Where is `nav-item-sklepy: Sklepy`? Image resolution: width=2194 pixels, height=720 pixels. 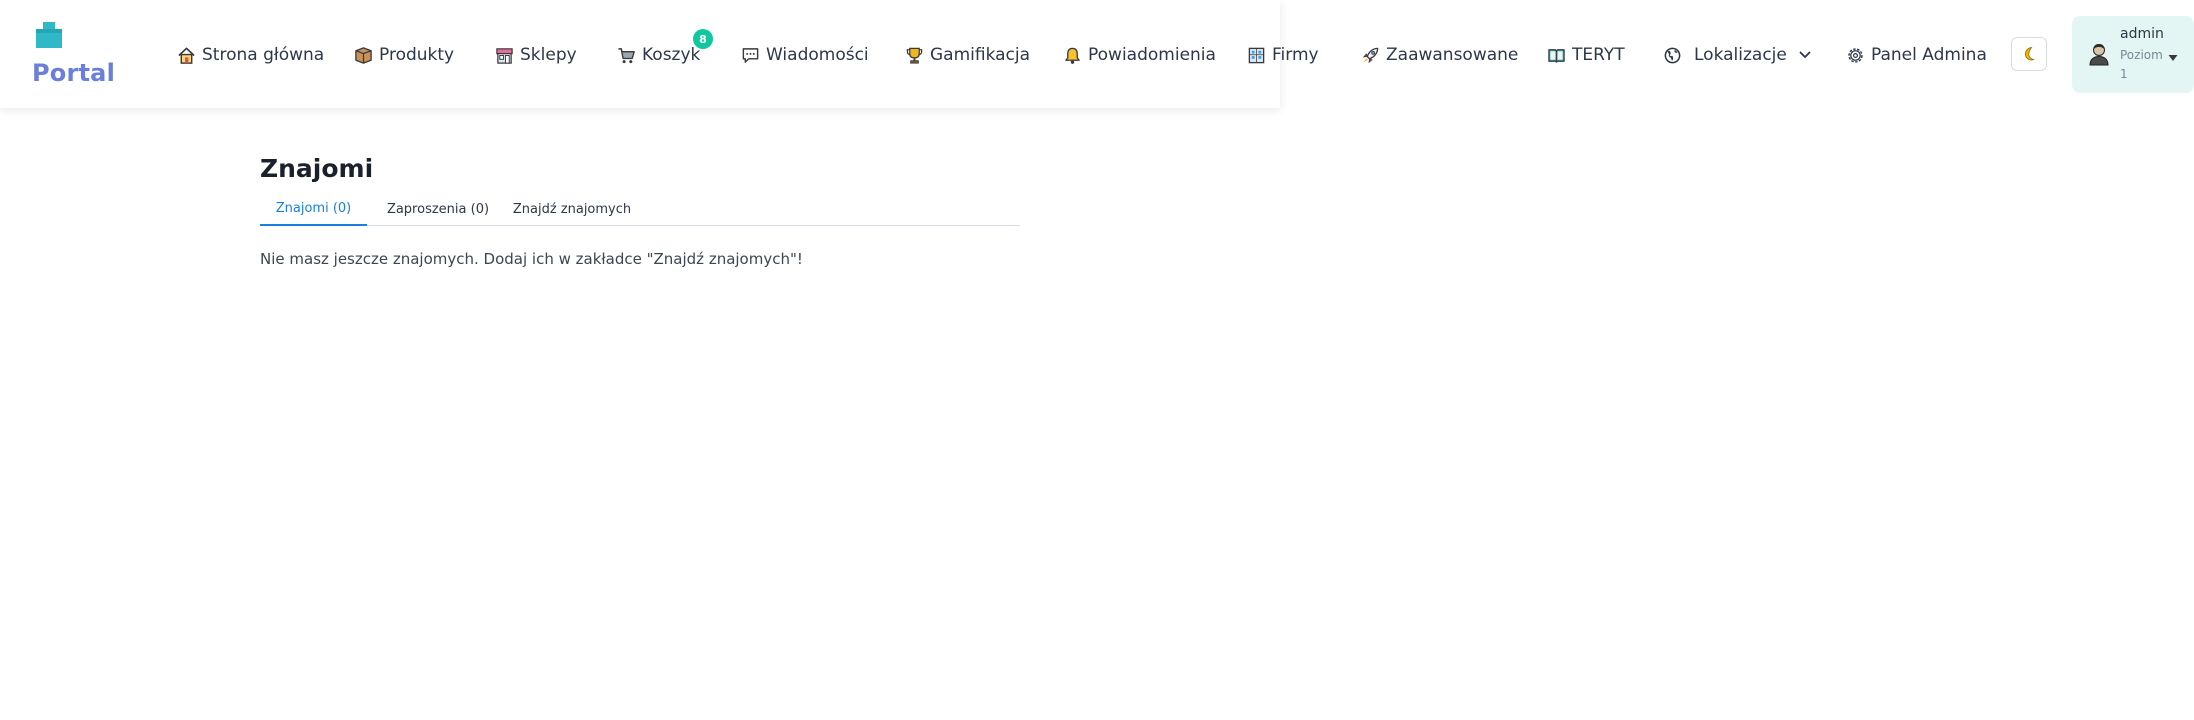
nav-item-sklepy: Sklepy is located at coordinates (535, 55).